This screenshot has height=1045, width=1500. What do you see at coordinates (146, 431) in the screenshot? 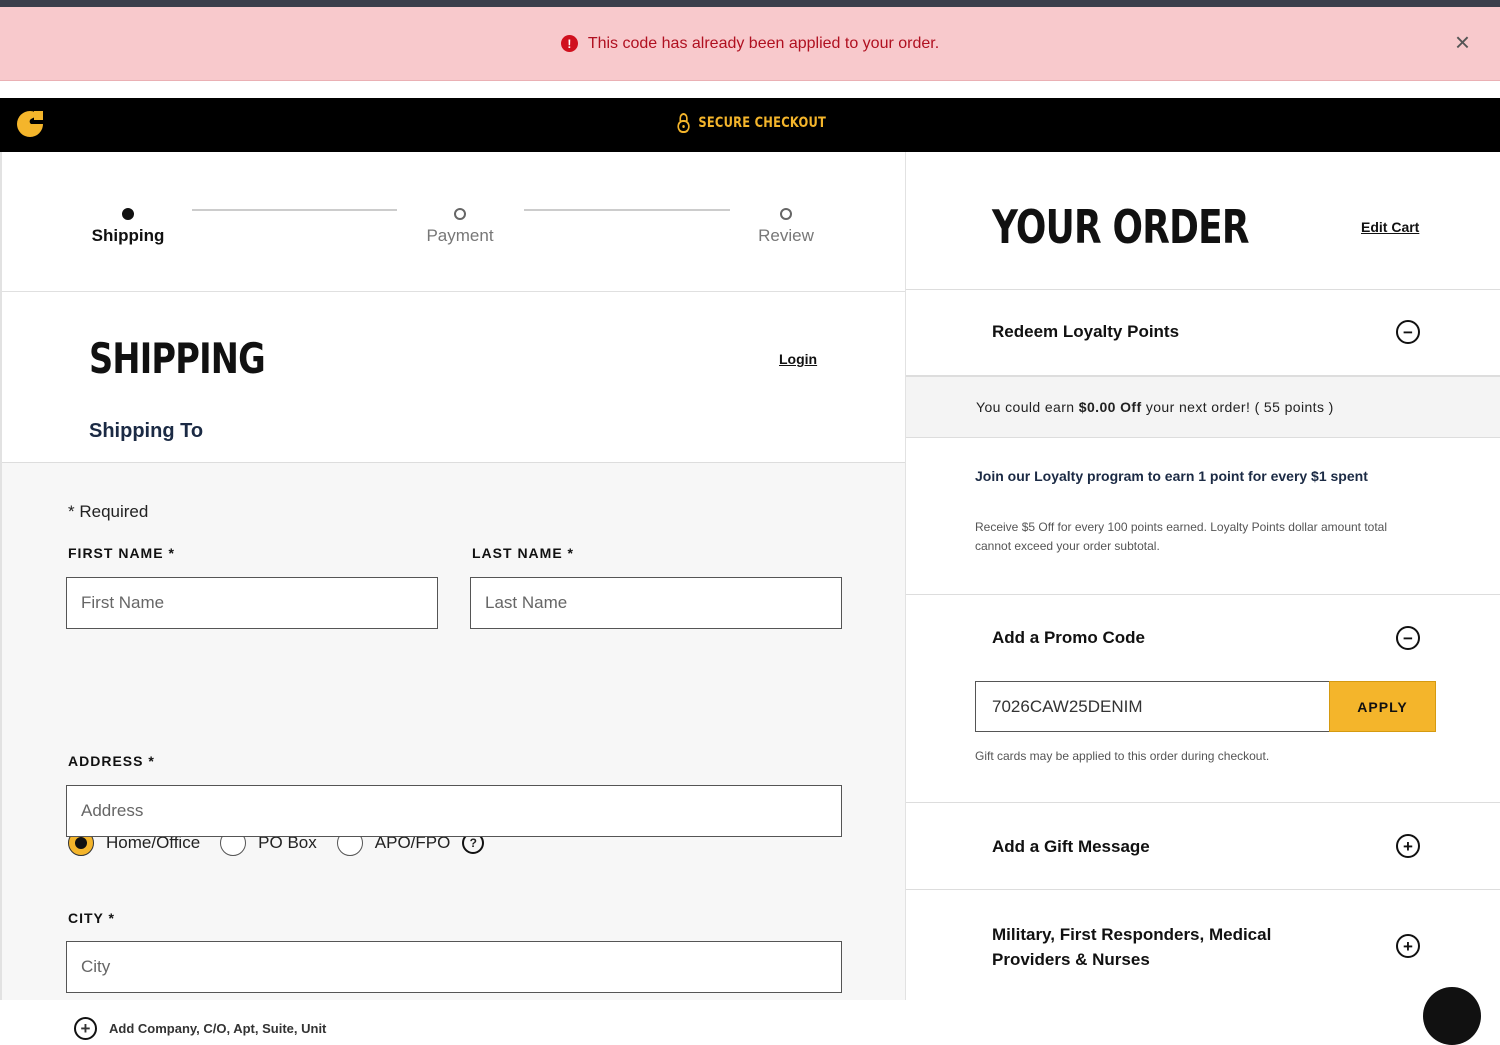
I see `shipping-to-heading: Shipping To` at bounding box center [146, 431].